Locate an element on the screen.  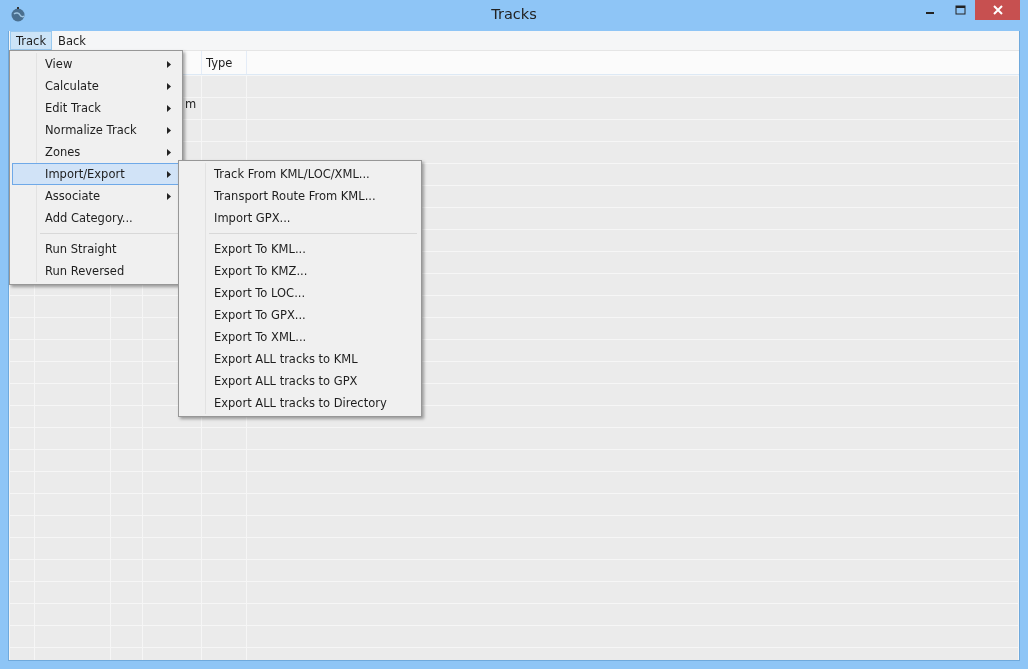
close-button is located at coordinates (997, 10).